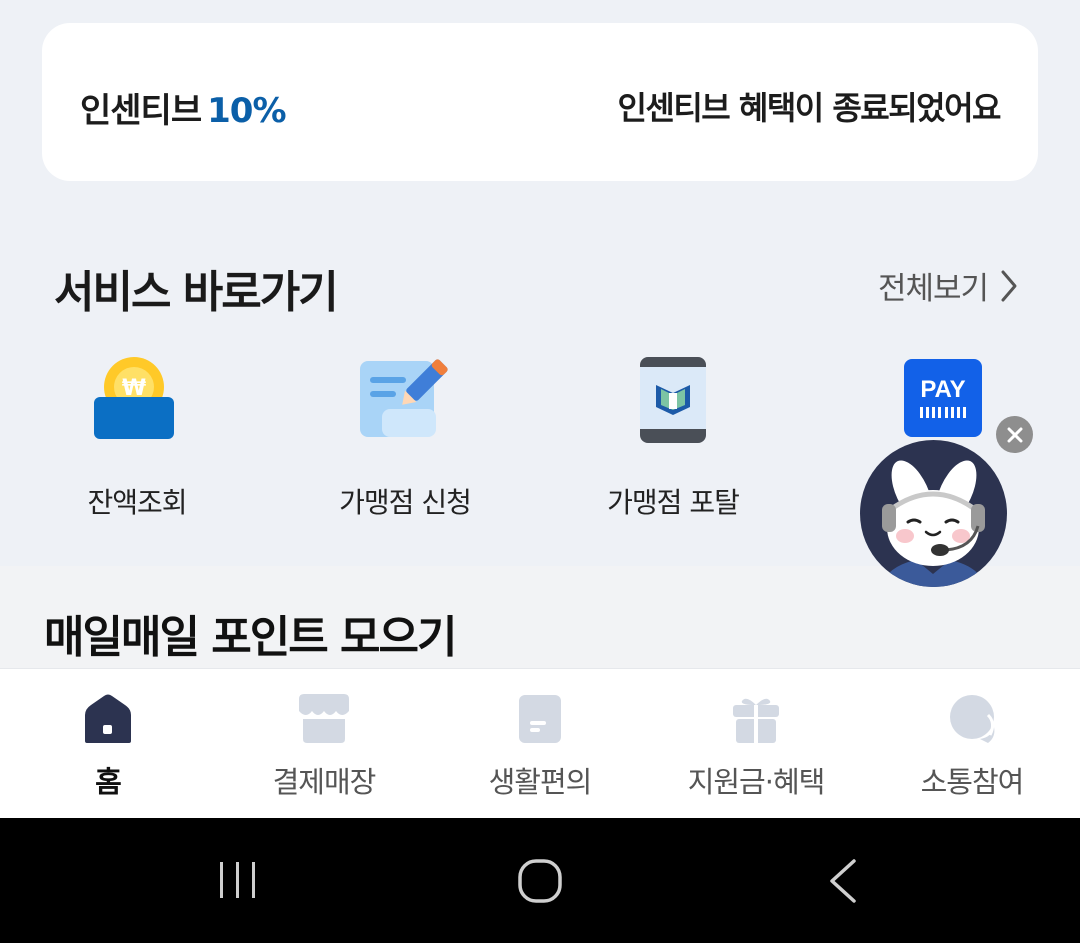 This screenshot has width=1080, height=943. What do you see at coordinates (673, 400) in the screenshot?
I see `phone-portal-icon` at bounding box center [673, 400].